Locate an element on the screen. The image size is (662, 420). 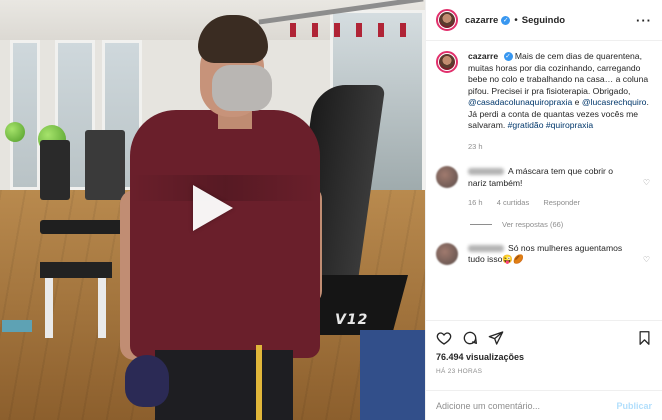
bookmark-icon is located at coordinates (644, 338).